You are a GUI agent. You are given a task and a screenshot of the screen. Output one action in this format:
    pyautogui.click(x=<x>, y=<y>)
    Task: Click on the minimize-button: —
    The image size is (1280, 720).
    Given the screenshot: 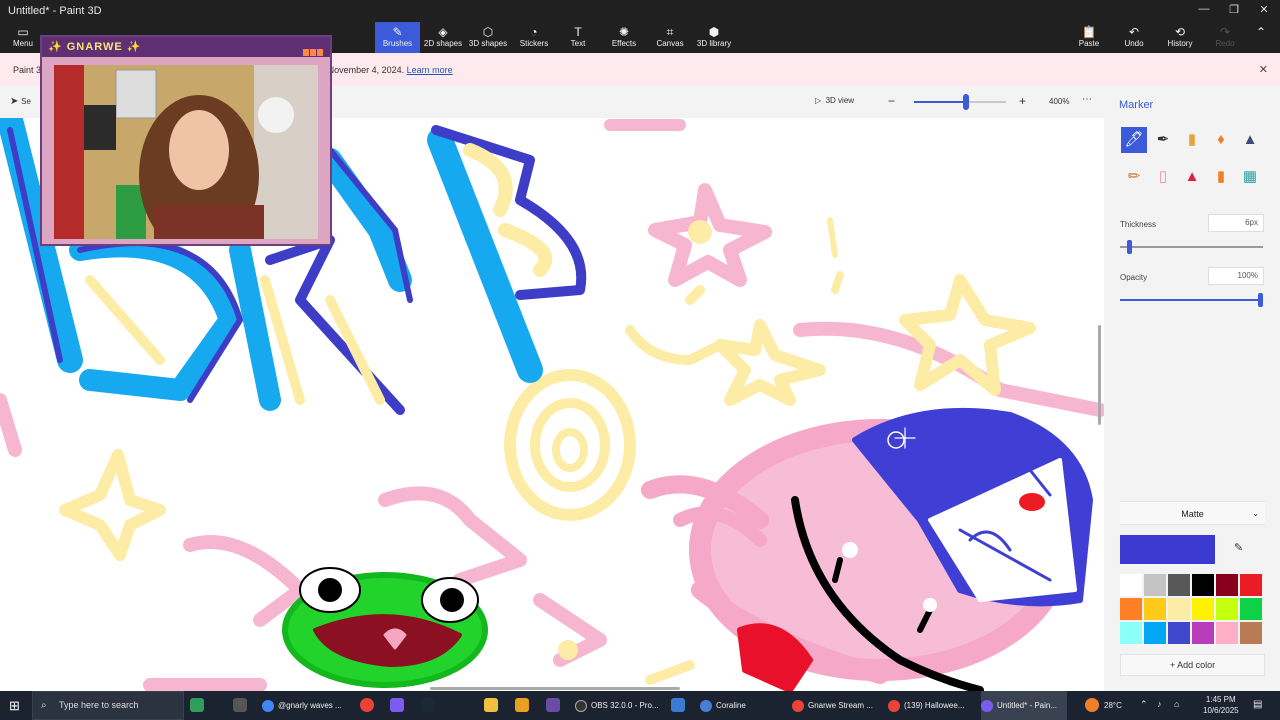 What is the action you would take?
    pyautogui.click(x=1204, y=11)
    